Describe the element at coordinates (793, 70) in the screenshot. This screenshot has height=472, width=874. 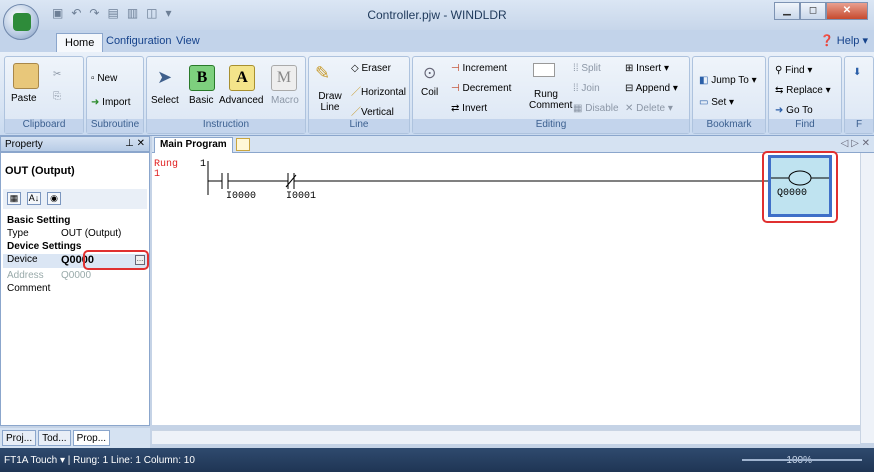
I see `find-button: ⚲ Find ▾` at that location.